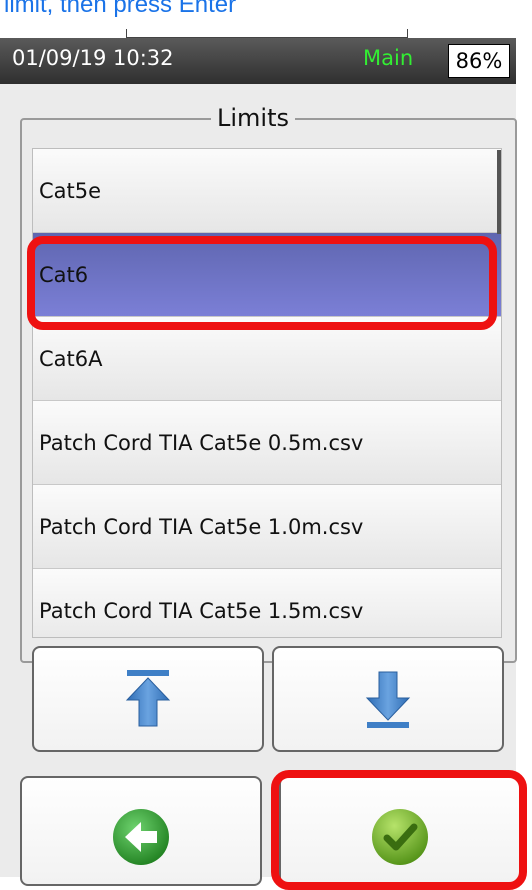 The height and width of the screenshot is (890, 532). What do you see at coordinates (253, 118) in the screenshot?
I see `limits-title: Limits` at bounding box center [253, 118].